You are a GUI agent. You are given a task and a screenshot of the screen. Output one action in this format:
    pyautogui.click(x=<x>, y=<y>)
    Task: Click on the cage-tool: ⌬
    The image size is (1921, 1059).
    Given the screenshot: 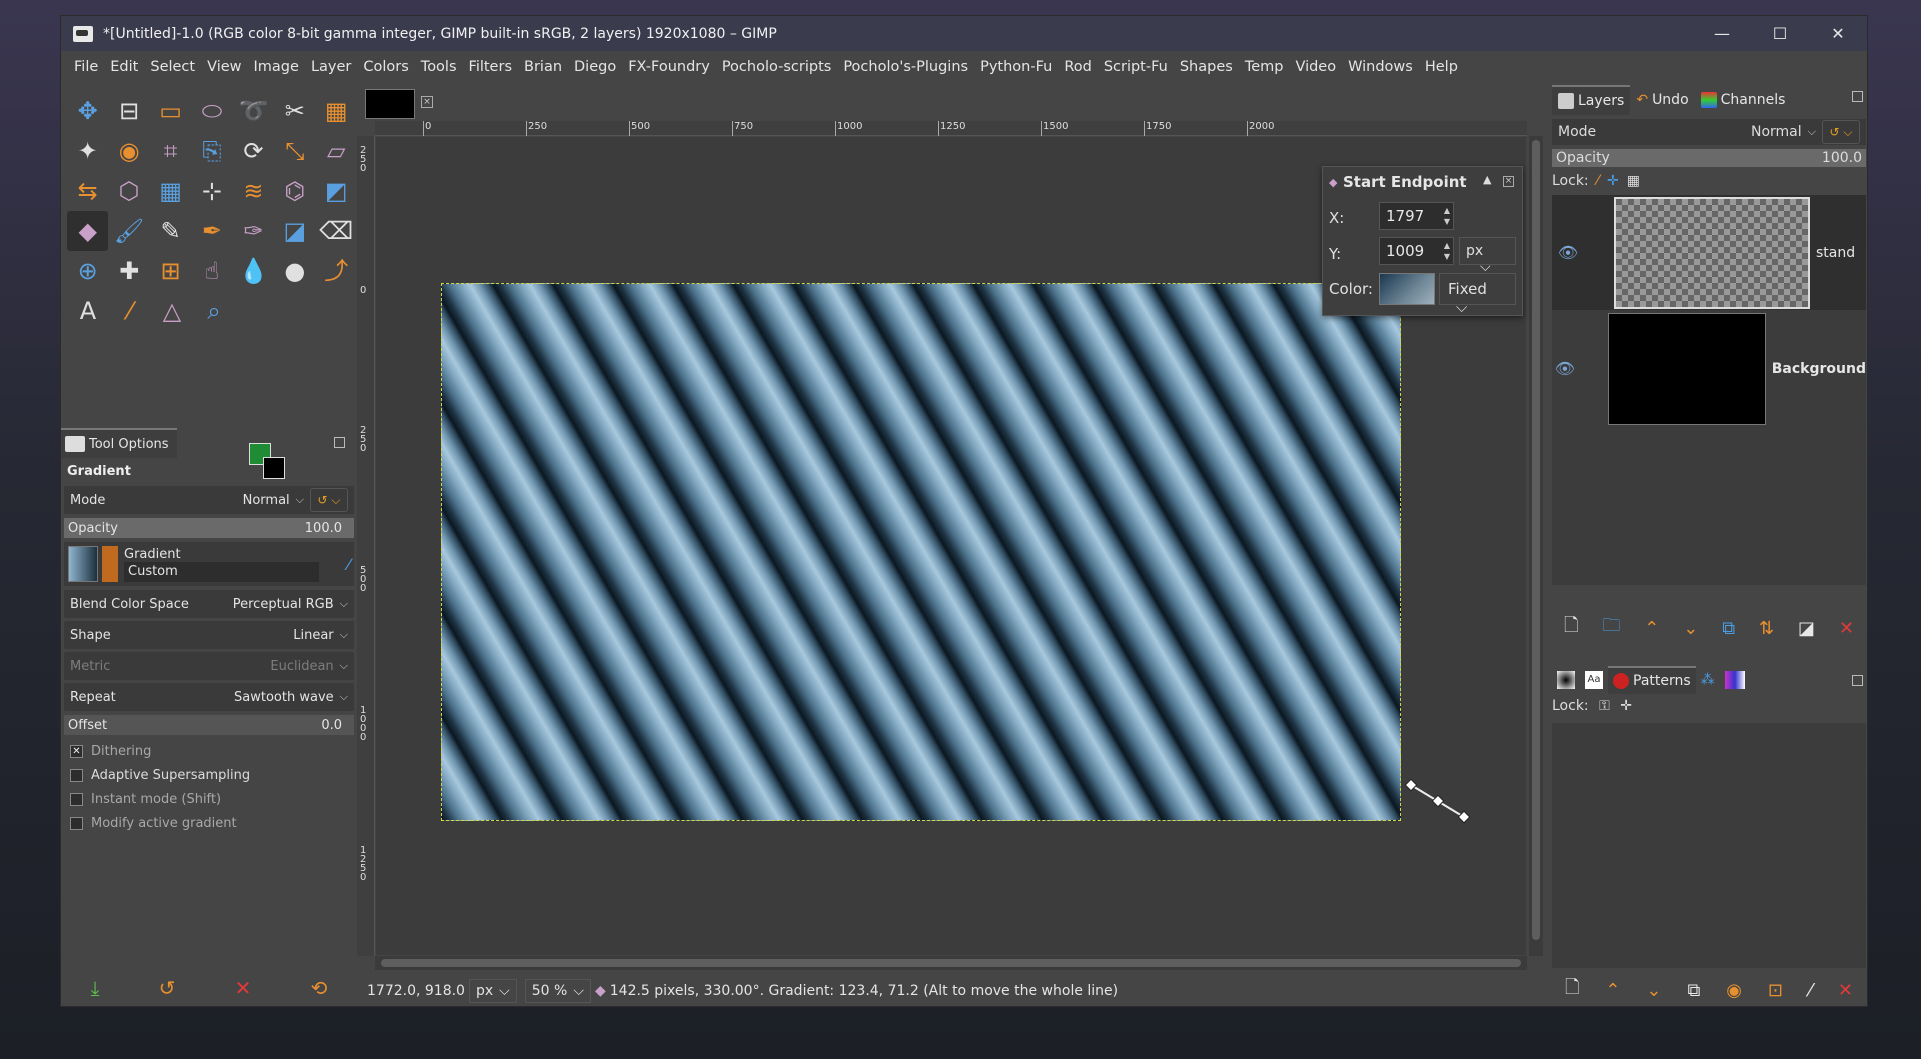 What is the action you would take?
    pyautogui.click(x=294, y=191)
    